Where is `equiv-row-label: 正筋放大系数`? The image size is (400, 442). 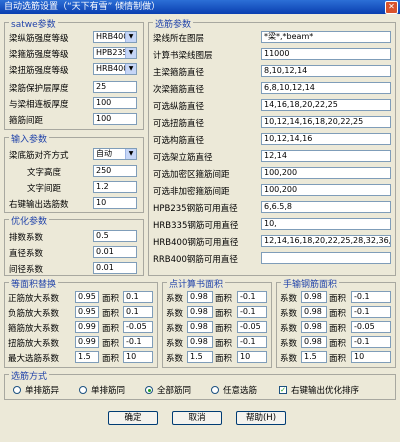
equiv-row-label: 正筋放大系数 is located at coordinates (34, 299).